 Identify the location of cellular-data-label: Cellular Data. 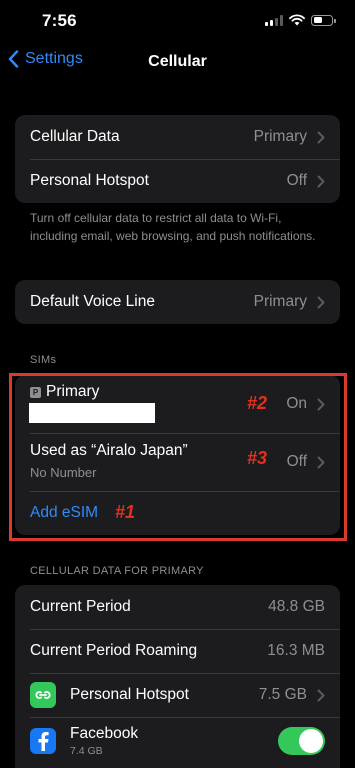
(75, 136).